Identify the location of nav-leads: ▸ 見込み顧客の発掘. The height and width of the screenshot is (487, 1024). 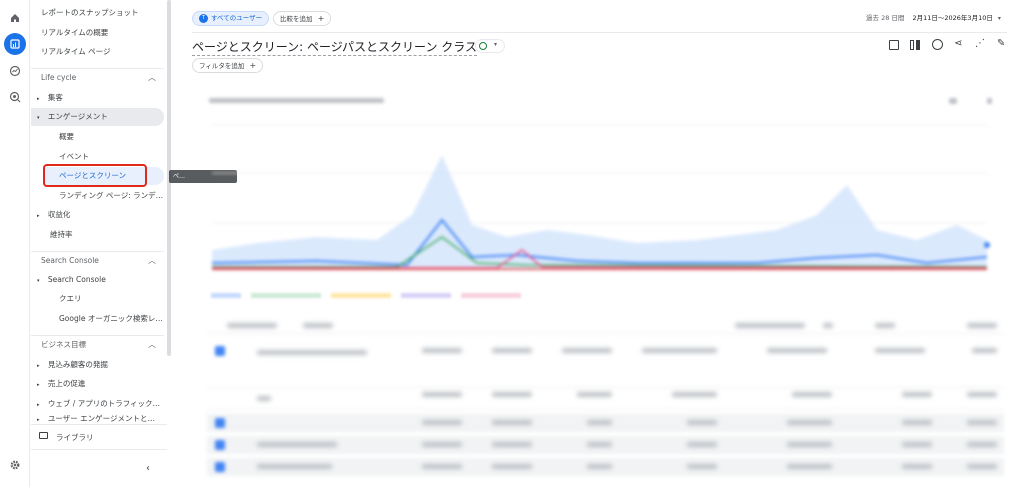
(97, 365).